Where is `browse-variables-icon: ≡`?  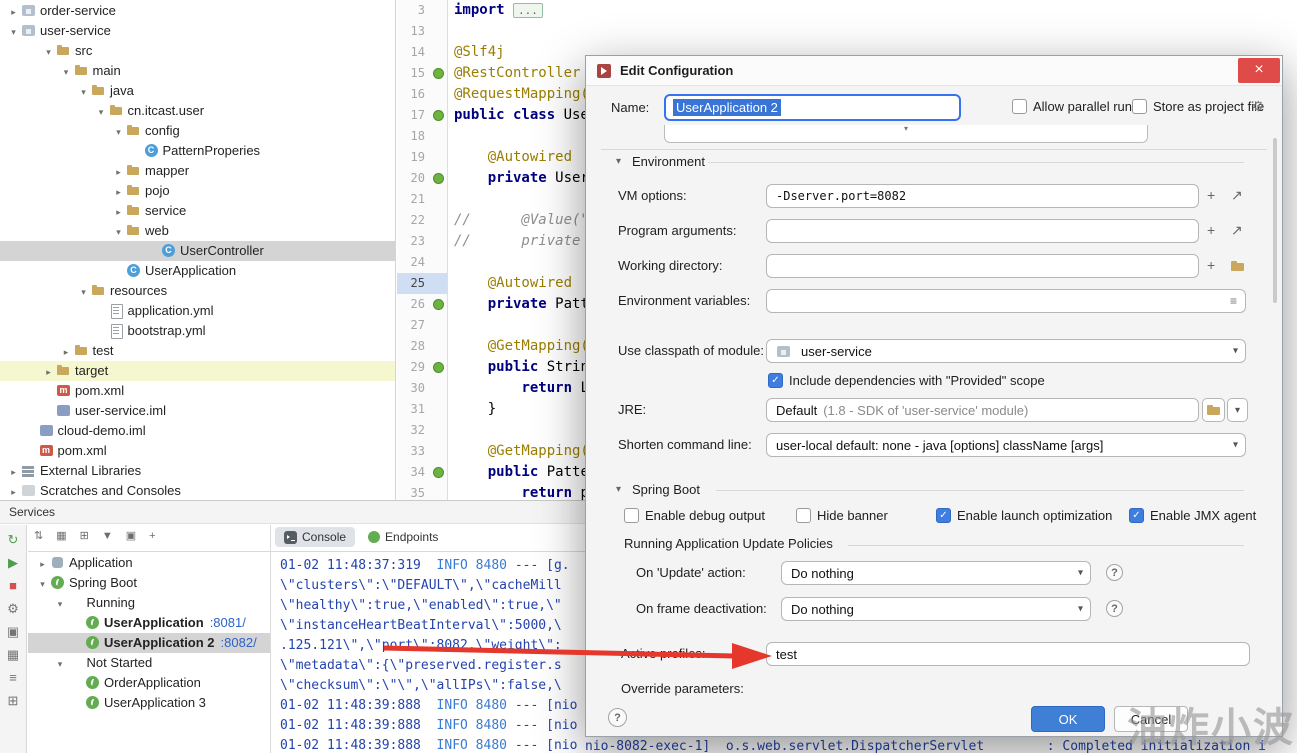
browse-variables-icon: ≡ is located at coordinates (1233, 301).